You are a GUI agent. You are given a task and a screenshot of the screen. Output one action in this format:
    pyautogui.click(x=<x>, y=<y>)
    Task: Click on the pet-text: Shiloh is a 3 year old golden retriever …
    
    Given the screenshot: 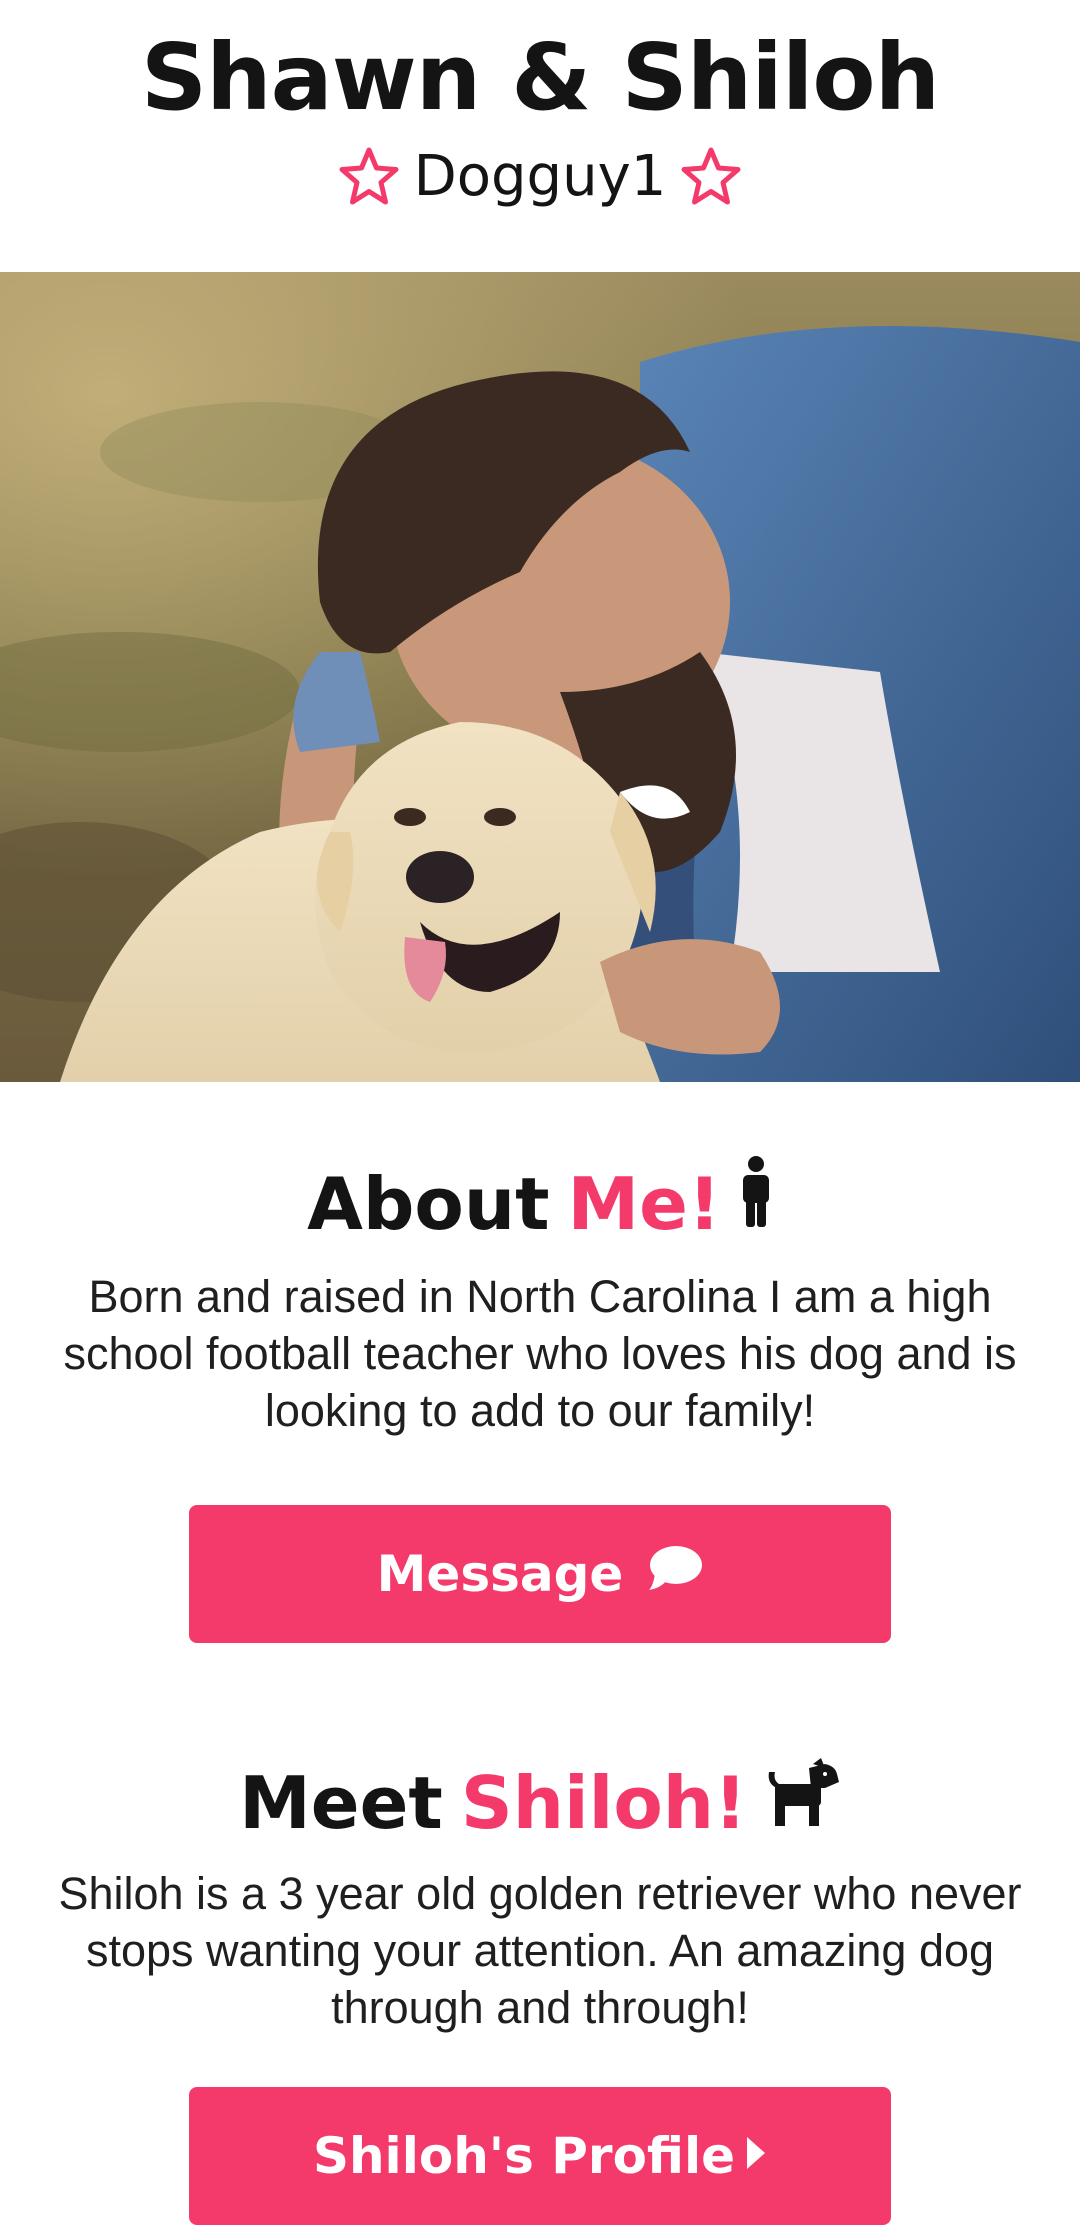 What is the action you would take?
    pyautogui.click(x=540, y=1950)
    